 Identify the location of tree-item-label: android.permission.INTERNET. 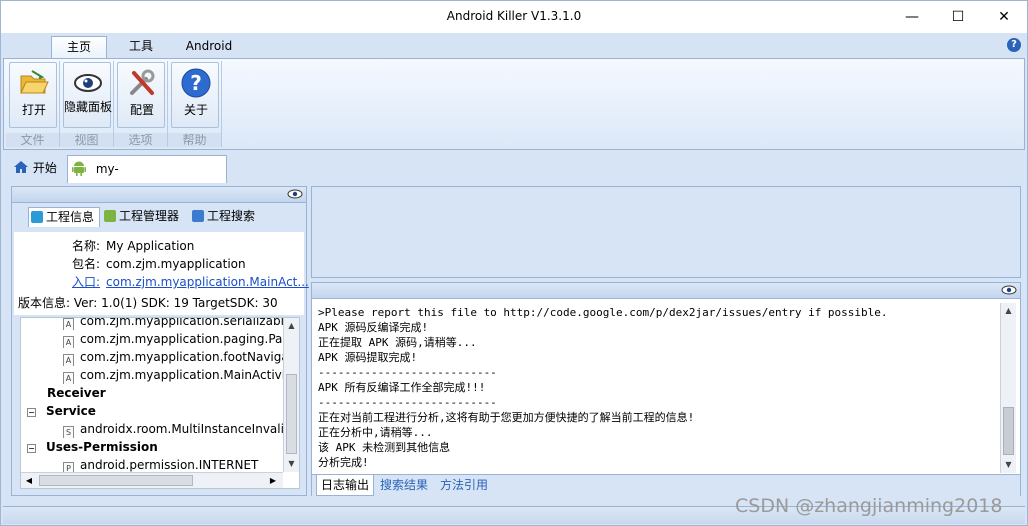
(169, 465).